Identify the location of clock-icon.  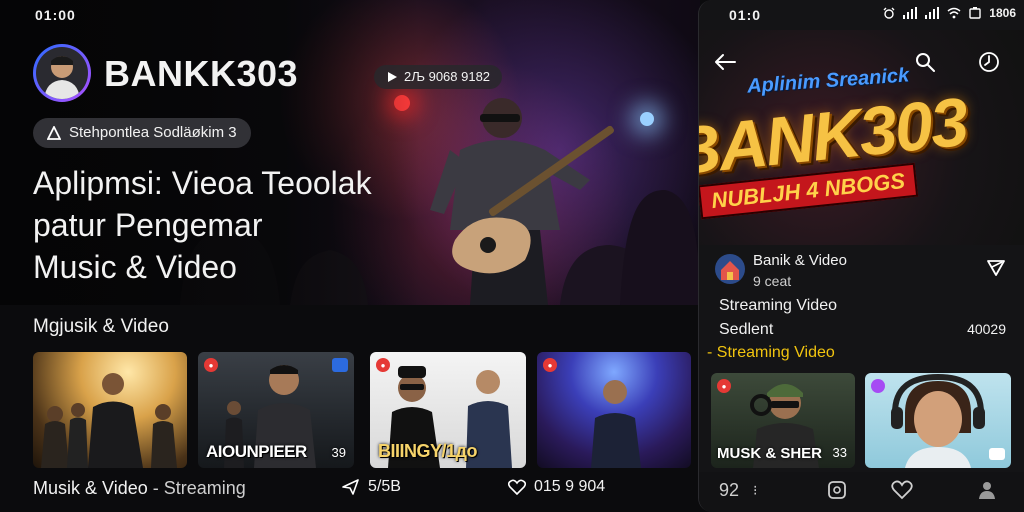
(989, 62).